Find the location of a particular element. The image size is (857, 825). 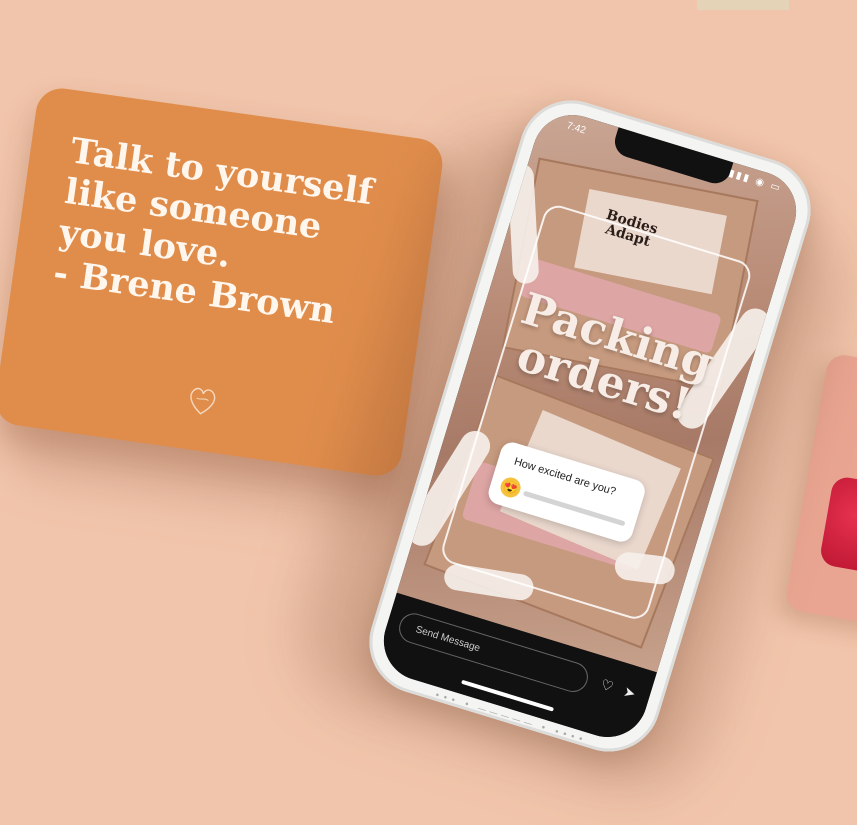

glitter-block is located at coordinates (837, 525).